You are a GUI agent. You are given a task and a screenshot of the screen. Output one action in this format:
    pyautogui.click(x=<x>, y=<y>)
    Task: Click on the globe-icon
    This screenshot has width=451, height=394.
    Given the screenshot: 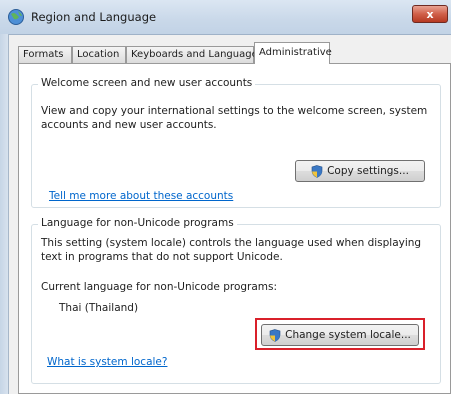 What is the action you would take?
    pyautogui.click(x=16, y=17)
    